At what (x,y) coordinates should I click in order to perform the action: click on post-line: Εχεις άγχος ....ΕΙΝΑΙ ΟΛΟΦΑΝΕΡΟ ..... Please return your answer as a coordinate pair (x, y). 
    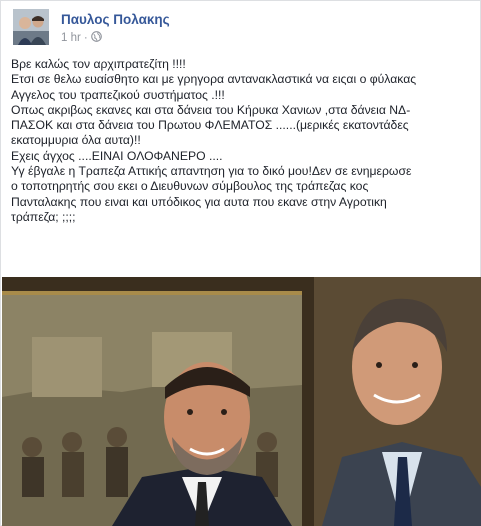
    Looking at the image, I should click on (117, 155).